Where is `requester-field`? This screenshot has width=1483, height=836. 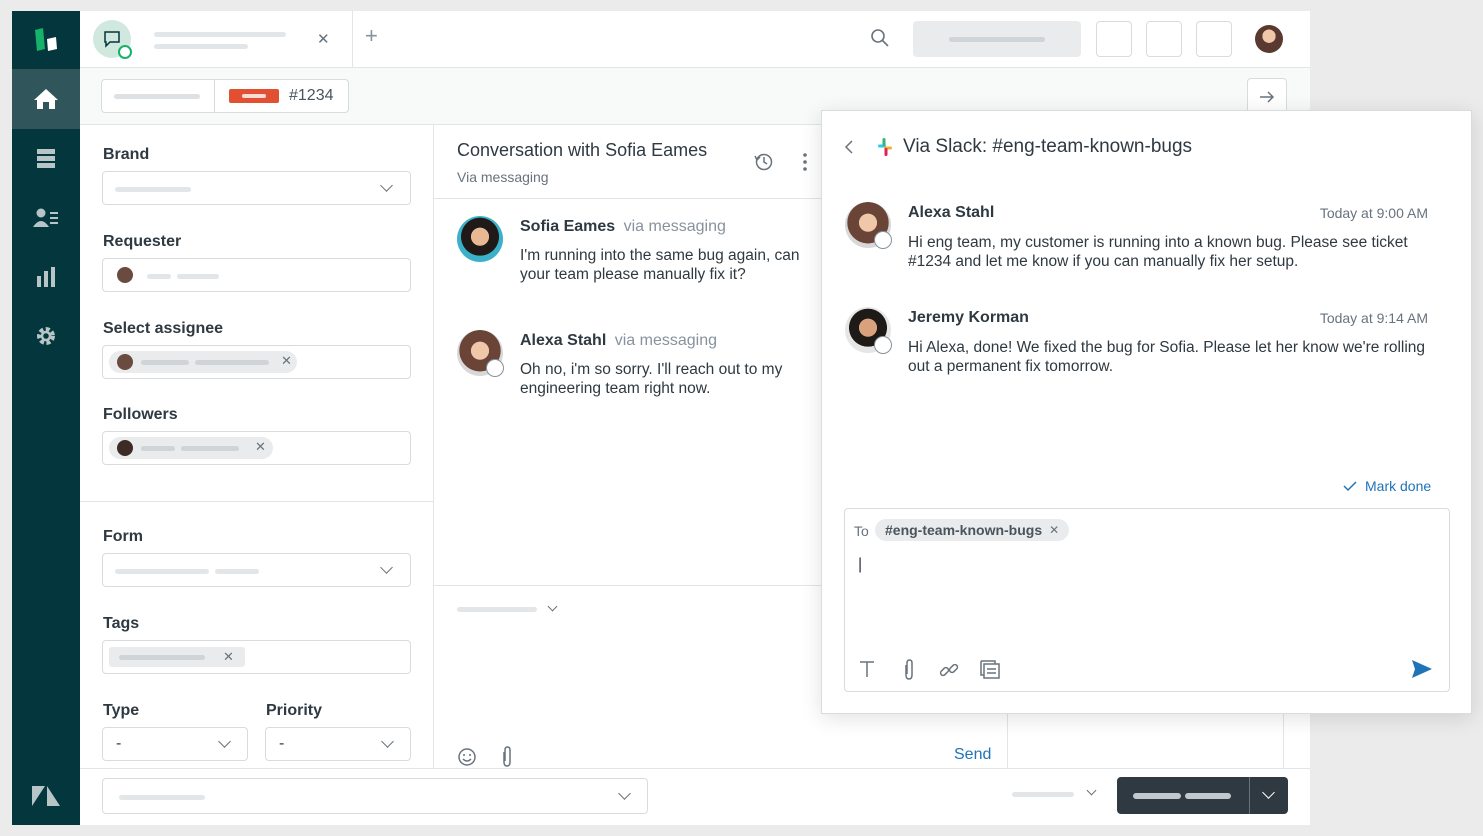 requester-field is located at coordinates (256, 275).